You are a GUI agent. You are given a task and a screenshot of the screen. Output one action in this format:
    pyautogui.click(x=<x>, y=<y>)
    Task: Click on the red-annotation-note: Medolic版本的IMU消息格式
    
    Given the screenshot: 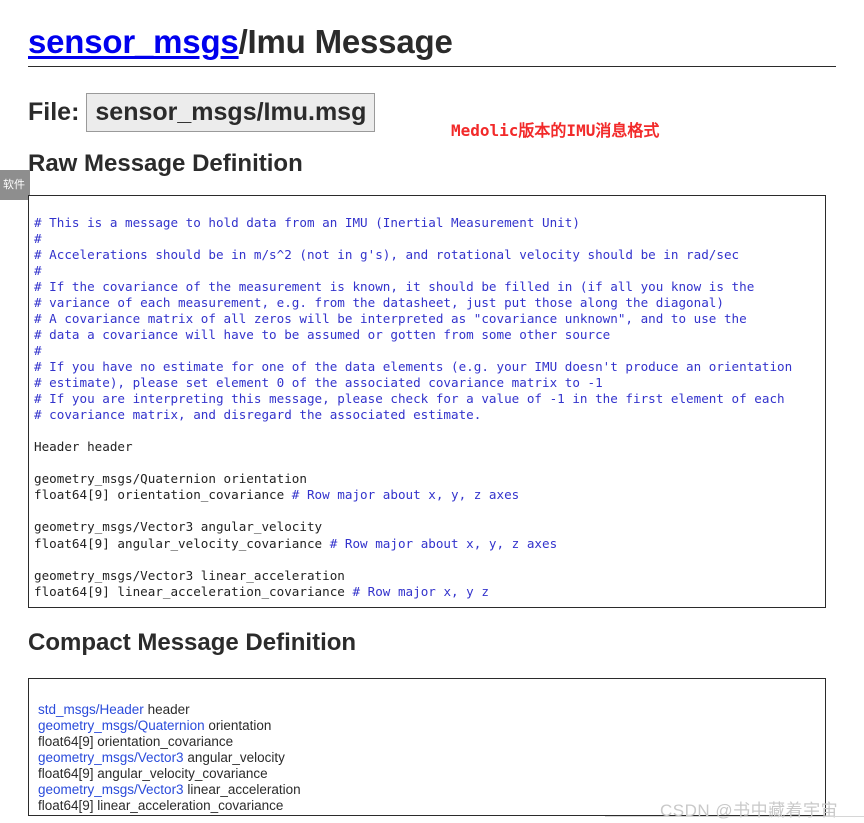 What is the action you would take?
    pyautogui.click(x=555, y=130)
    